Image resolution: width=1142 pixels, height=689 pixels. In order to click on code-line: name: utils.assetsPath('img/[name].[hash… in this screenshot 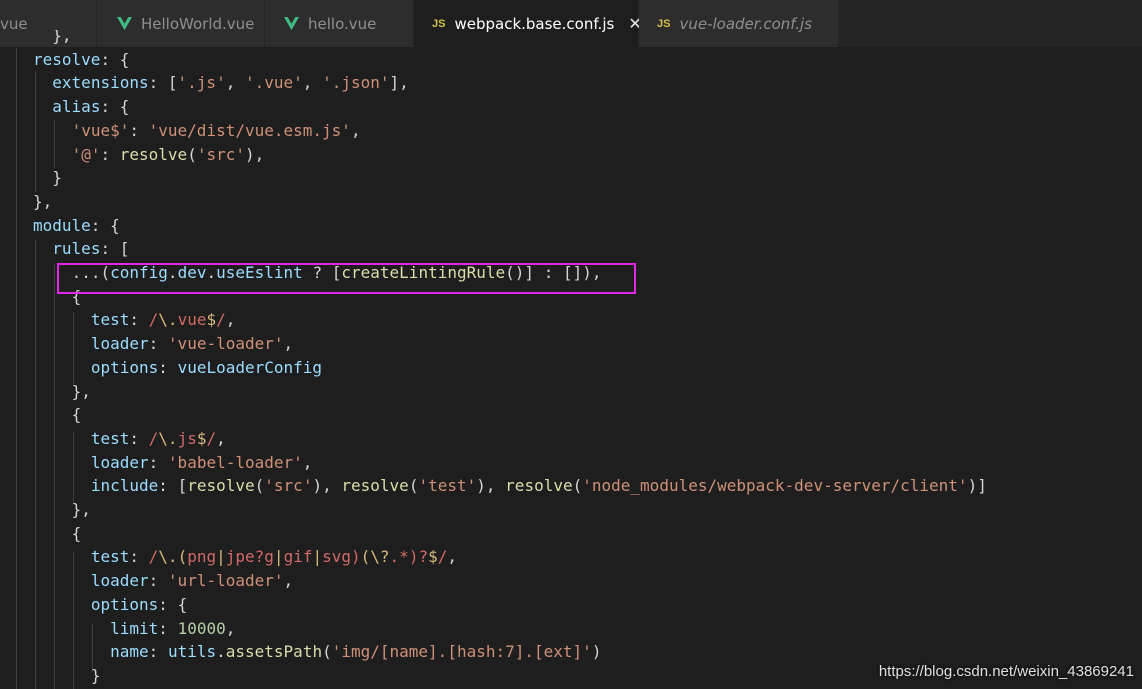, I will do `click(356, 652)`.